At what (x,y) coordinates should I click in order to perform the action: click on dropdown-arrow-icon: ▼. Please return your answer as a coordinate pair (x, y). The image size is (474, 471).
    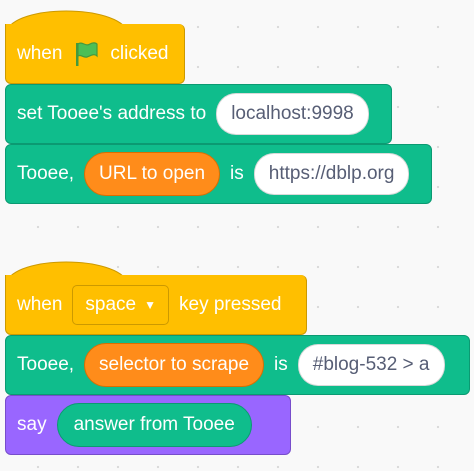
    Looking at the image, I should click on (150, 304).